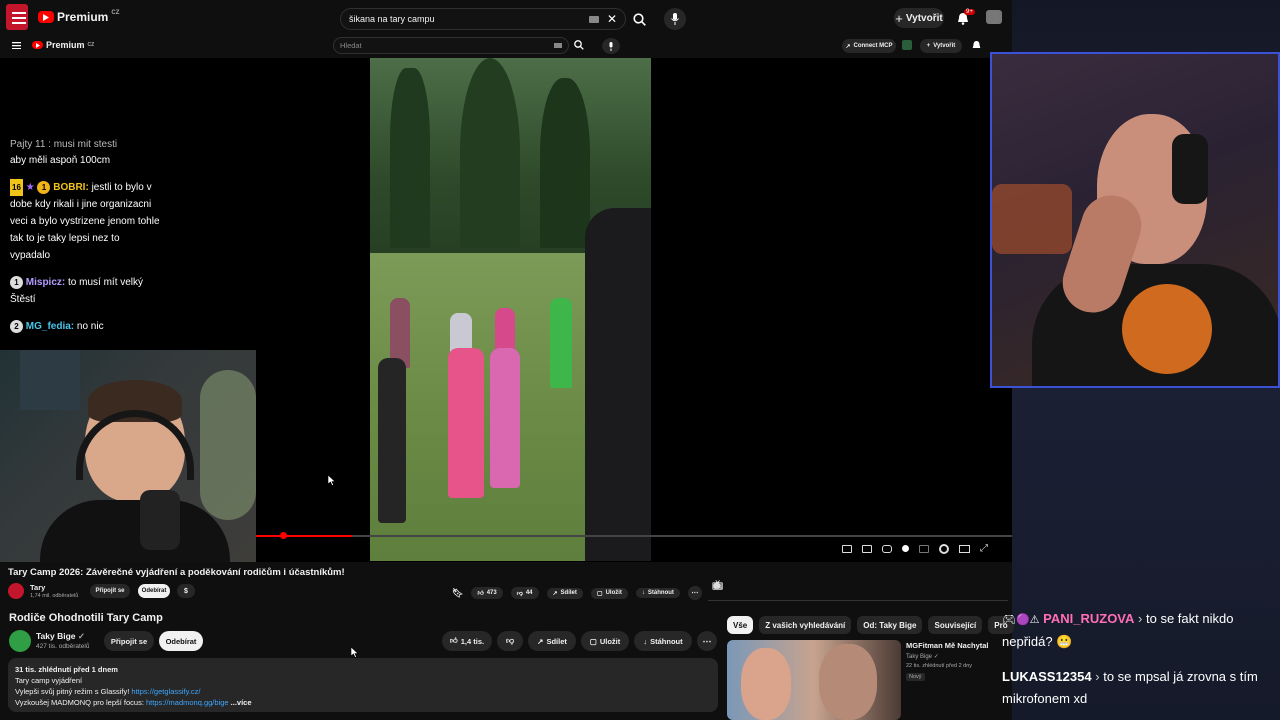 The height and width of the screenshot is (720, 1280). Describe the element at coordinates (50, 380) in the screenshot. I see `room-background` at that location.